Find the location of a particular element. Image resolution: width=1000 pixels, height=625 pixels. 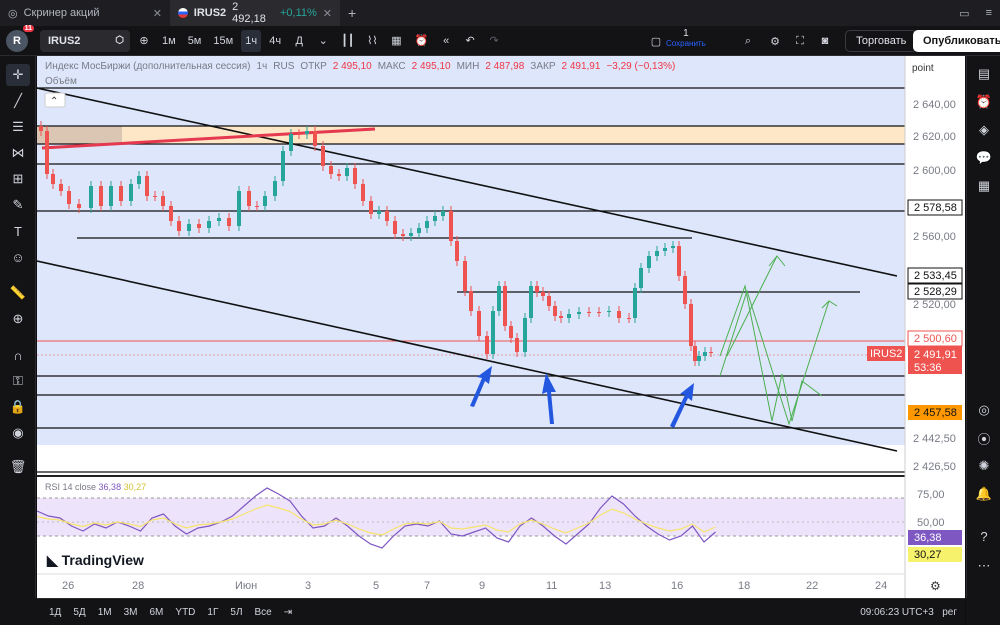

range-ytd: YTD is located at coordinates (185, 612).